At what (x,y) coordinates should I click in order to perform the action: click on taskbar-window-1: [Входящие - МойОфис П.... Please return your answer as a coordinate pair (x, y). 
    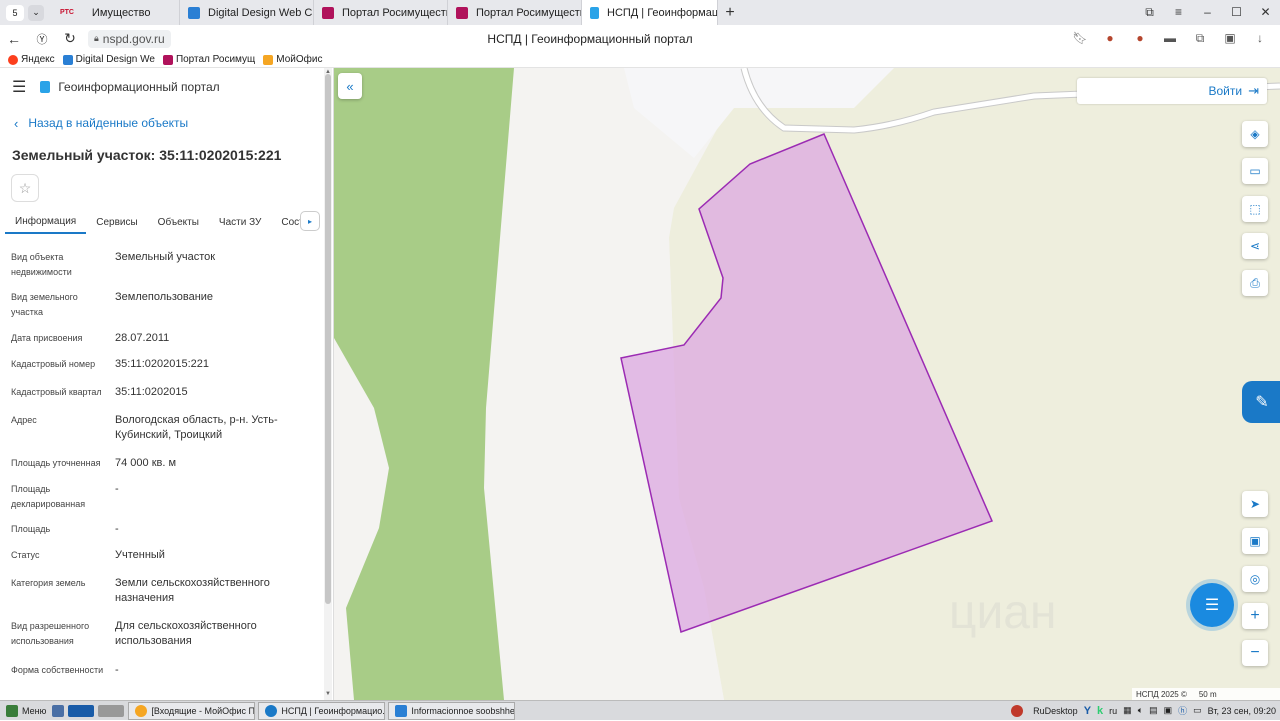
    Looking at the image, I should click on (192, 710).